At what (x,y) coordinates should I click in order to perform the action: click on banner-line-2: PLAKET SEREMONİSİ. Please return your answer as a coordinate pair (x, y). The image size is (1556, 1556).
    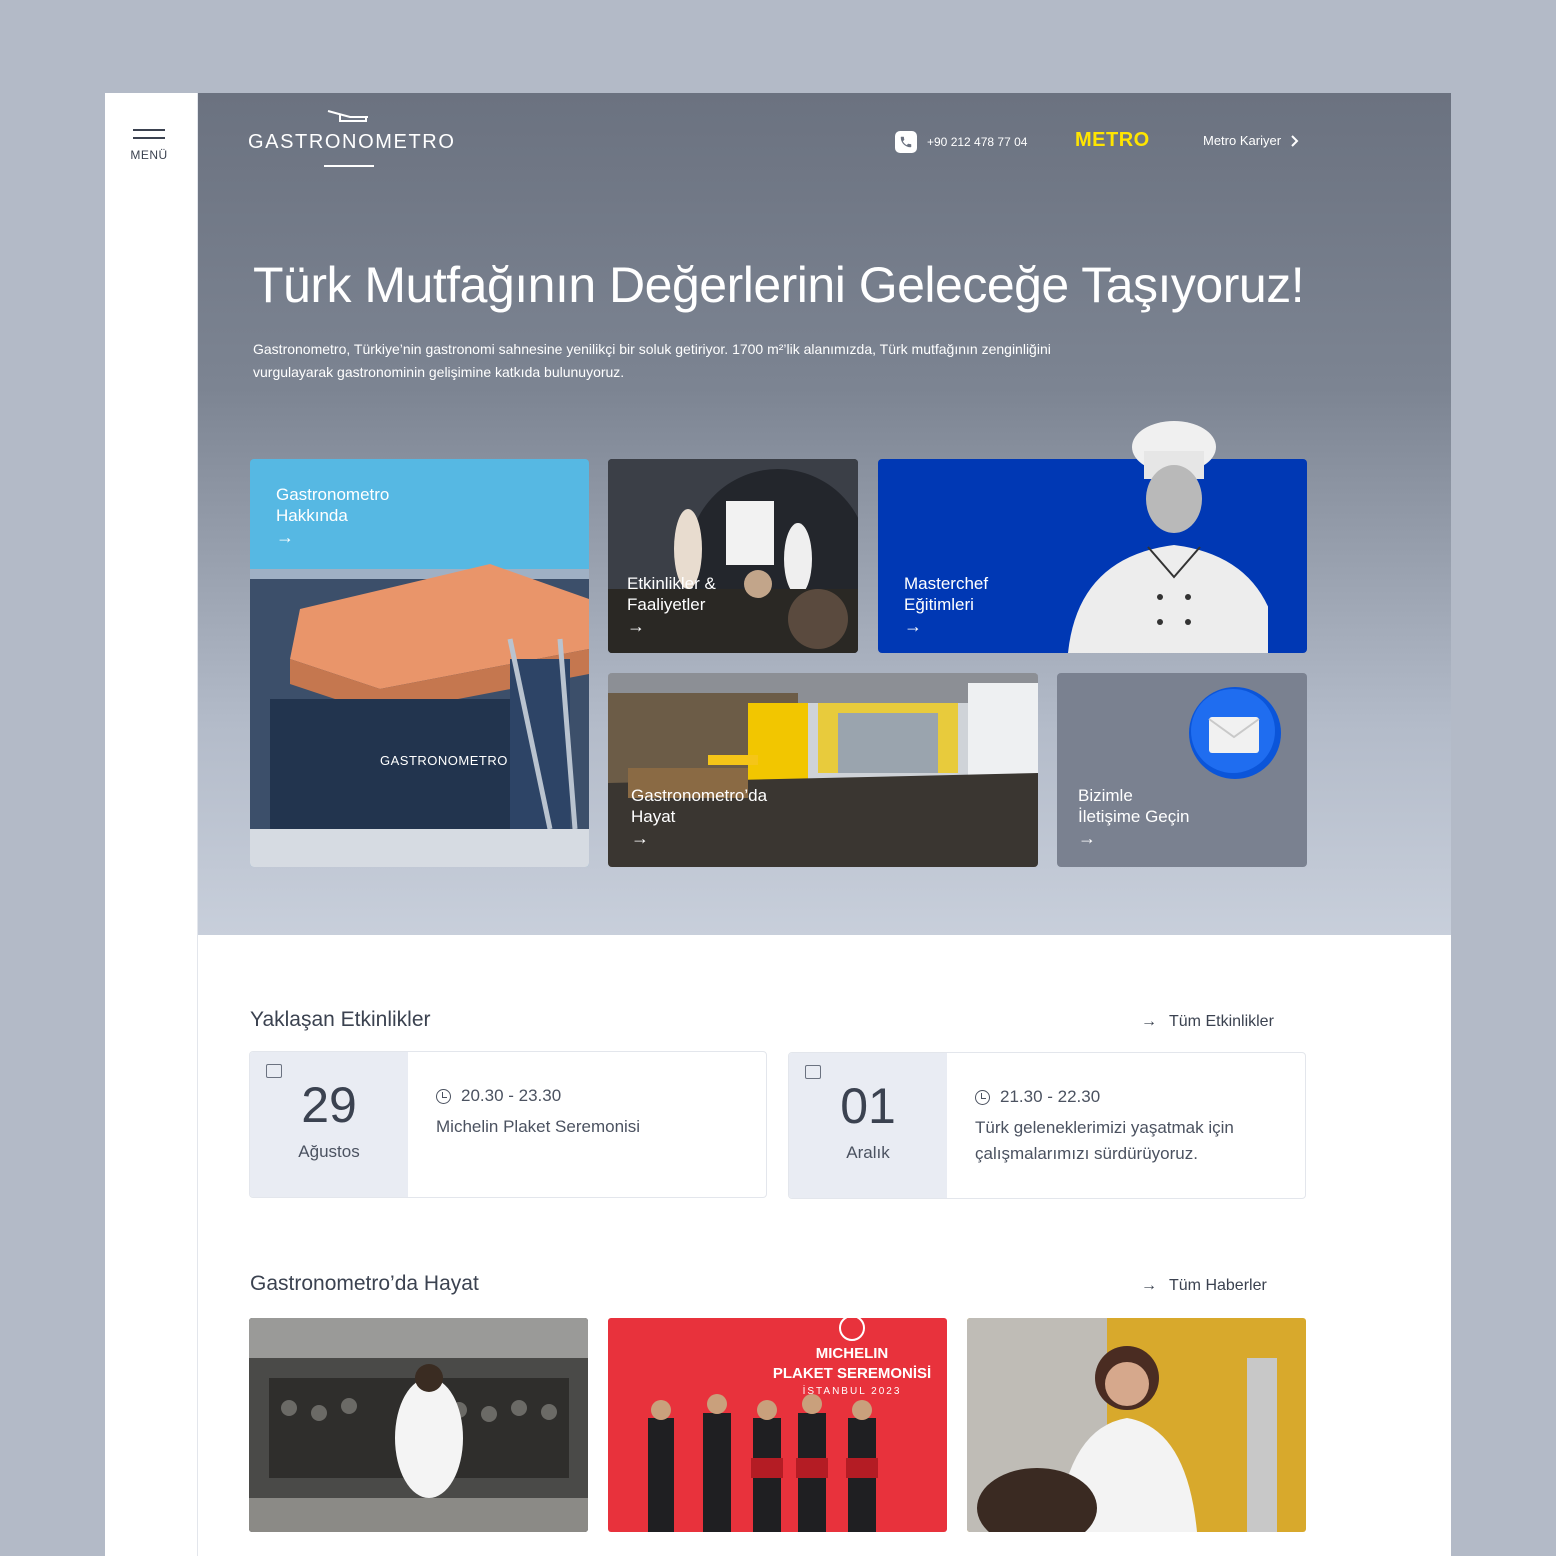
    Looking at the image, I should click on (852, 1373).